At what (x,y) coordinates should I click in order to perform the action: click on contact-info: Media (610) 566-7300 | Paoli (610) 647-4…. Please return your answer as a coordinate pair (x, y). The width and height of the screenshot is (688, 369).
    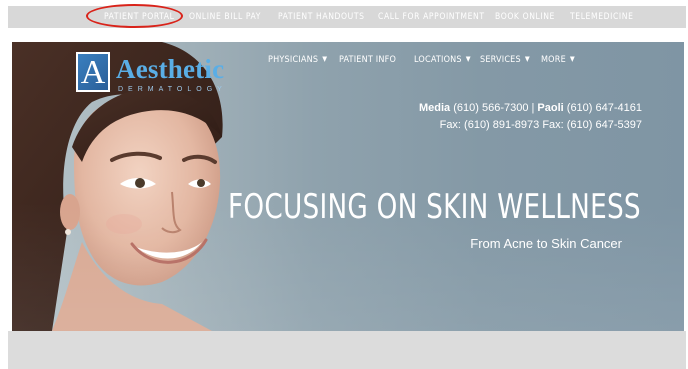
    Looking at the image, I should click on (530, 117).